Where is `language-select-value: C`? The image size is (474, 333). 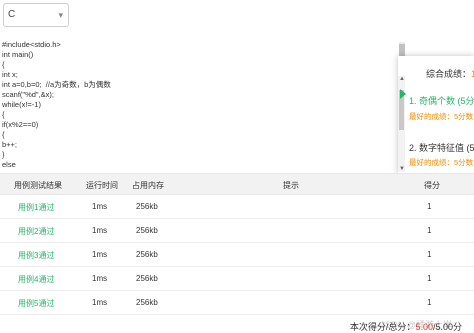
language-select-value: C is located at coordinates (12, 14).